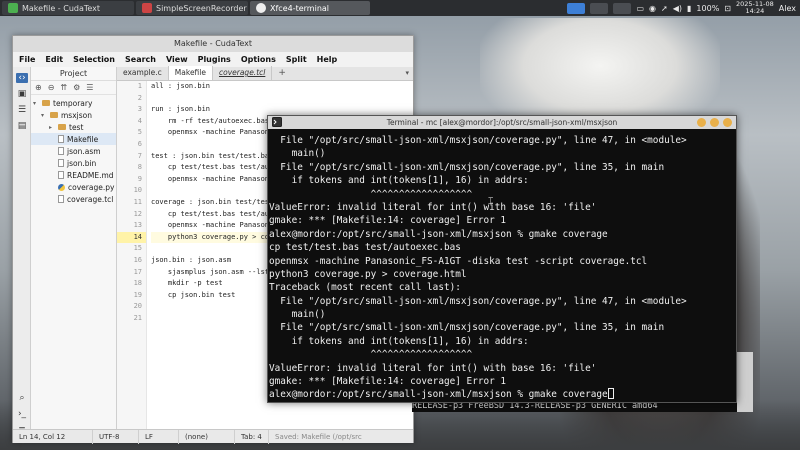 The width and height of the screenshot is (800, 450). Describe the element at coordinates (132, 256) in the screenshot. I see `line-gutter: 1 2 3 4 5 6 7 8 9 10 11 12 13 14 15 16 17 18 19 20 21` at that location.